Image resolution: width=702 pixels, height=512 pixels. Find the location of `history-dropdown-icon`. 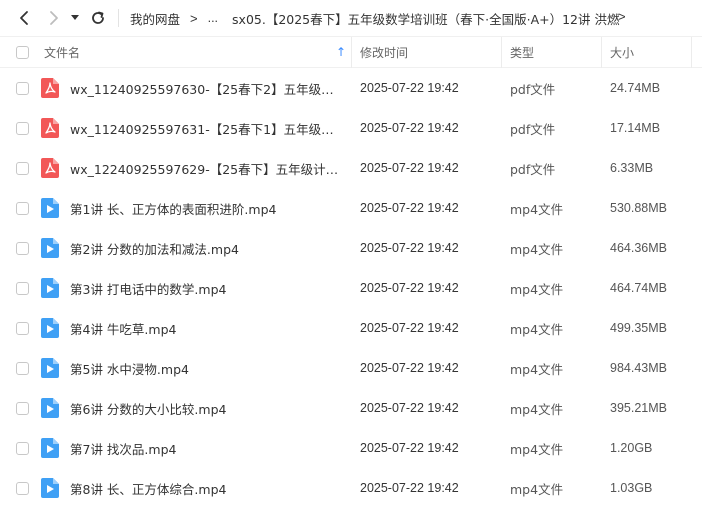

history-dropdown-icon is located at coordinates (75, 18).